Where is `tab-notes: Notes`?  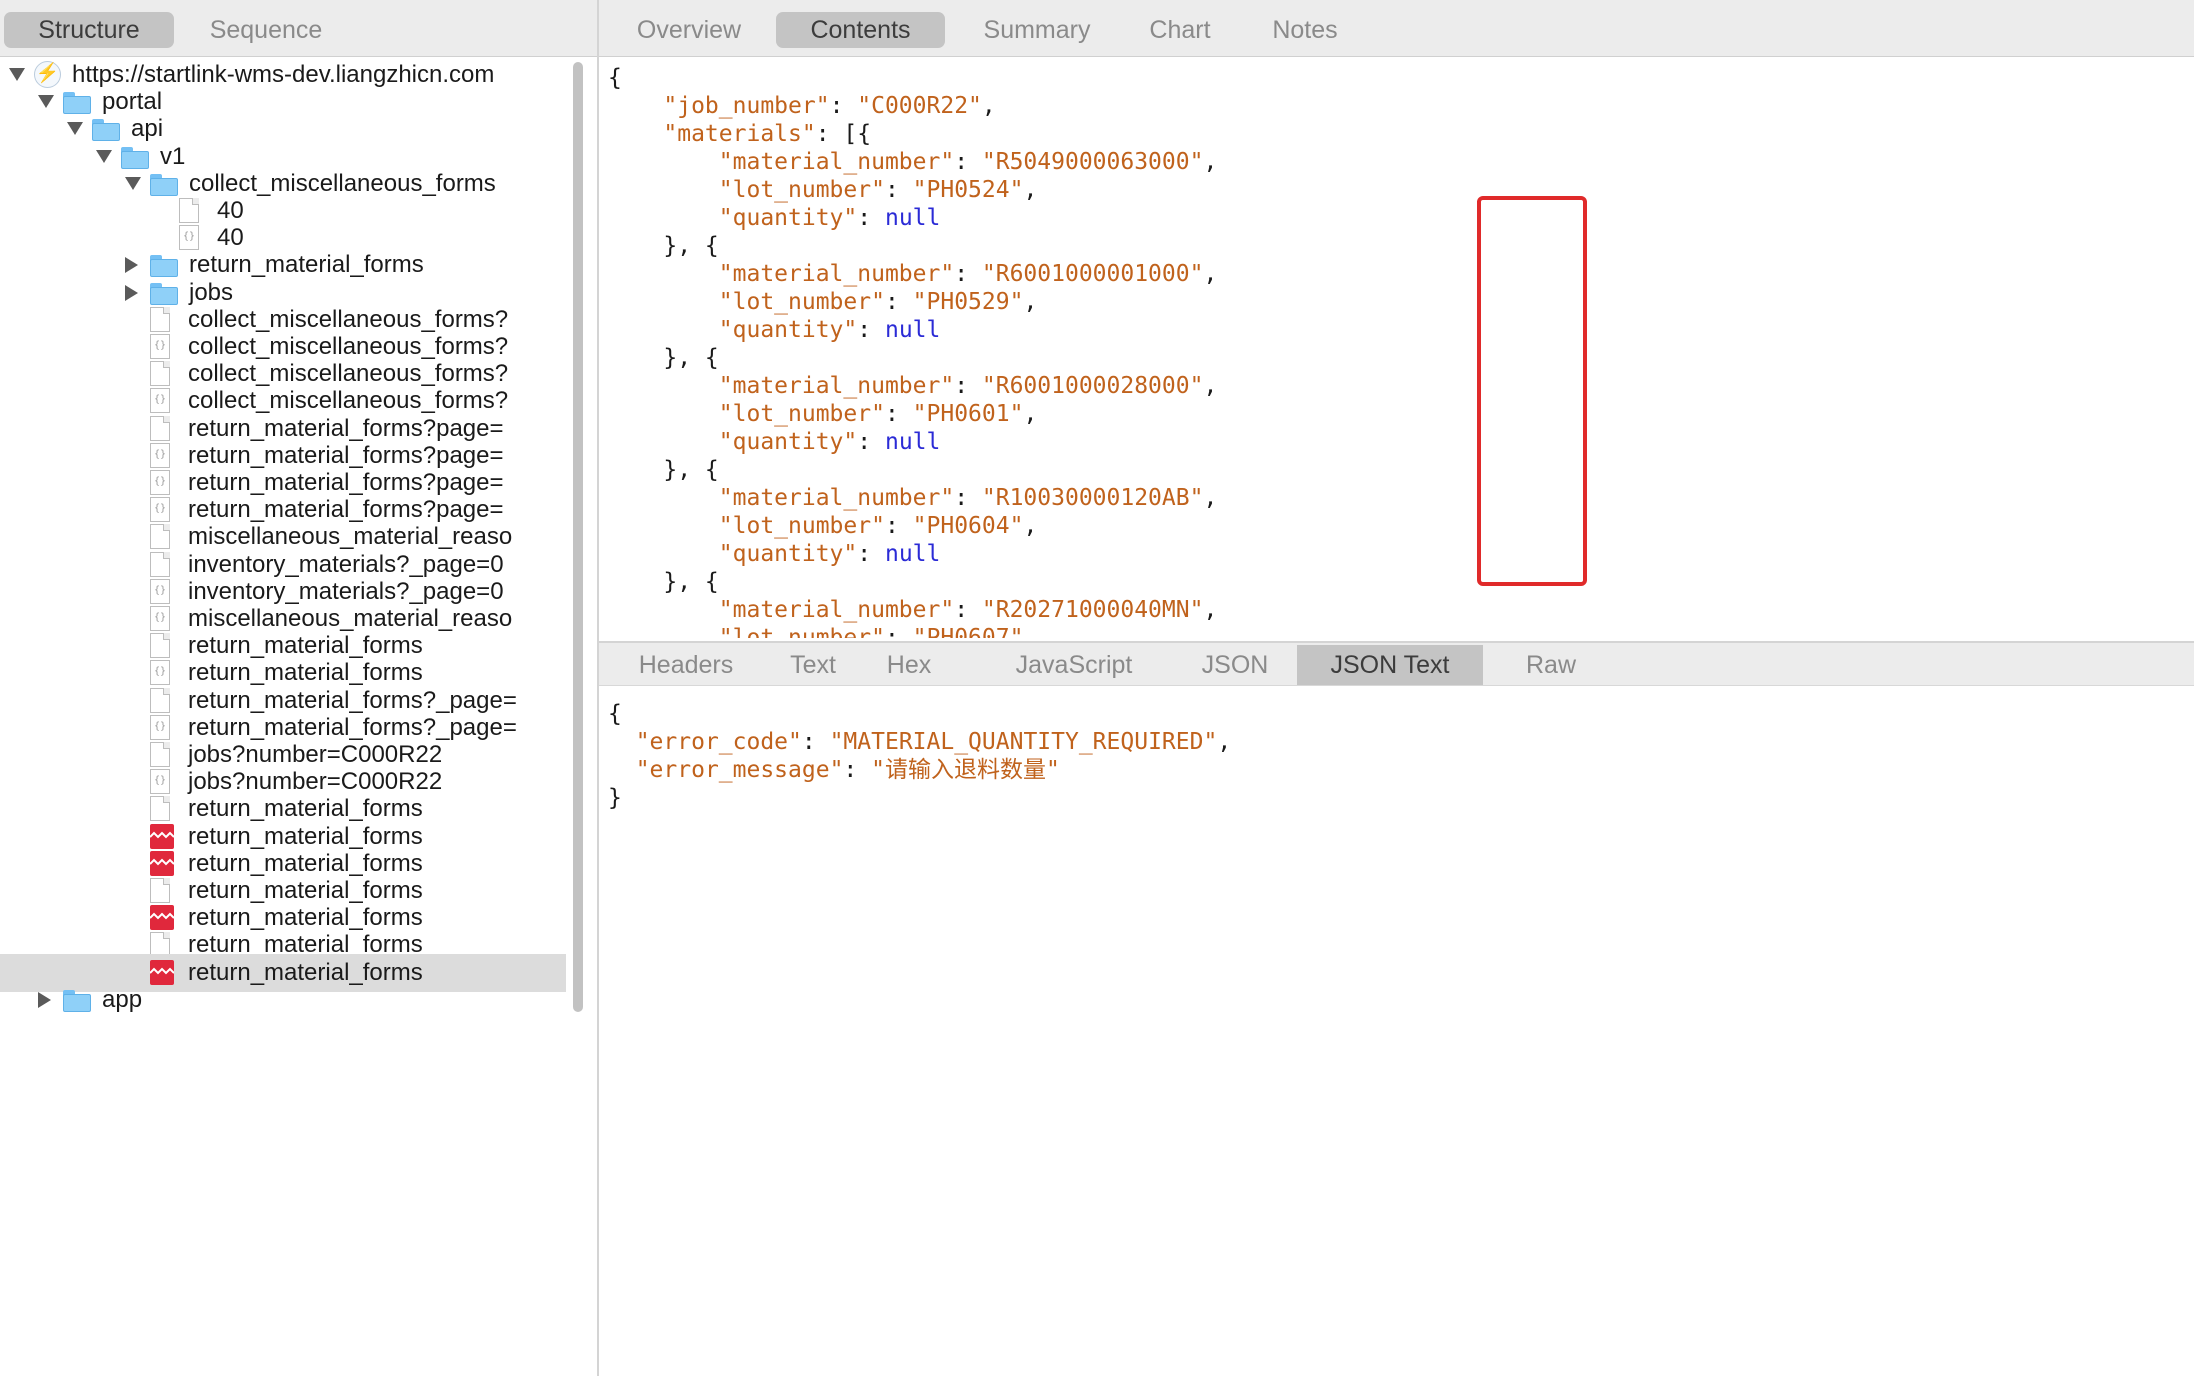 tab-notes: Notes is located at coordinates (1305, 30).